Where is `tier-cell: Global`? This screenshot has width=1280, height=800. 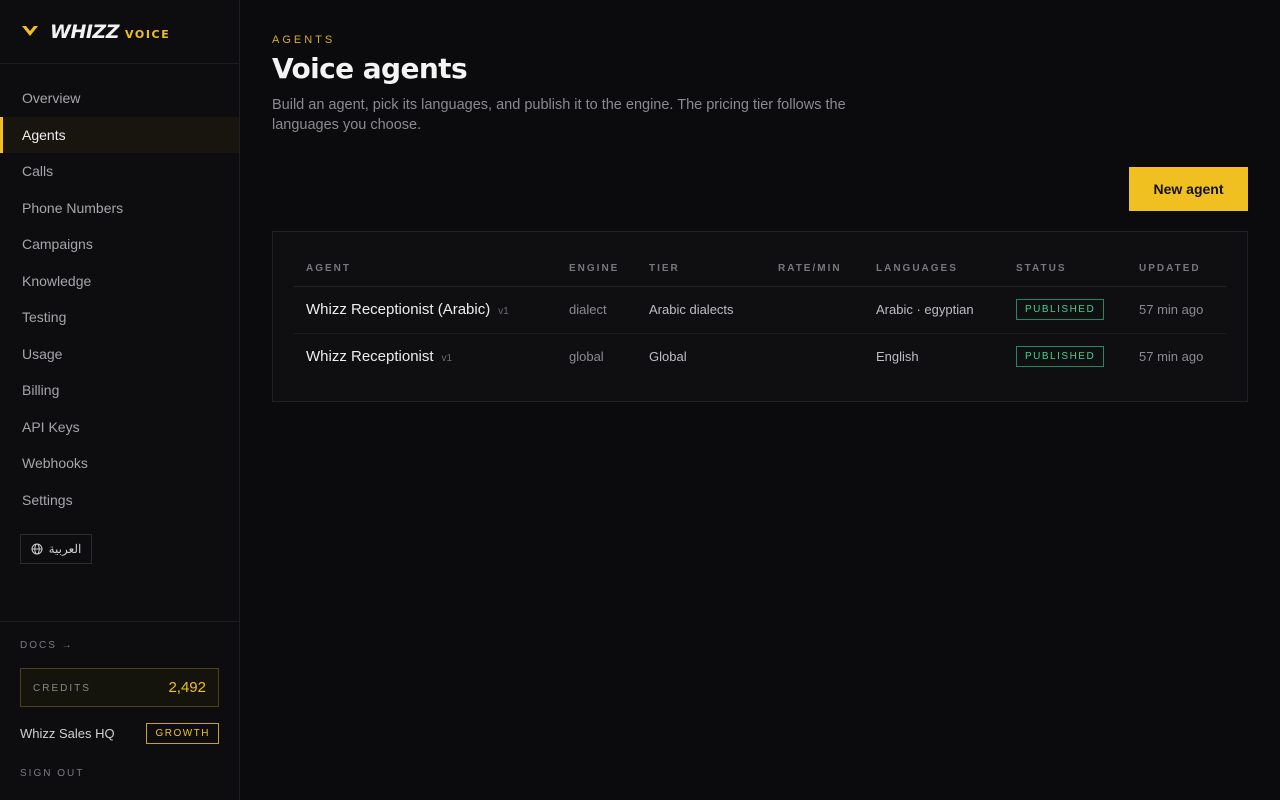 tier-cell: Global is located at coordinates (668, 357).